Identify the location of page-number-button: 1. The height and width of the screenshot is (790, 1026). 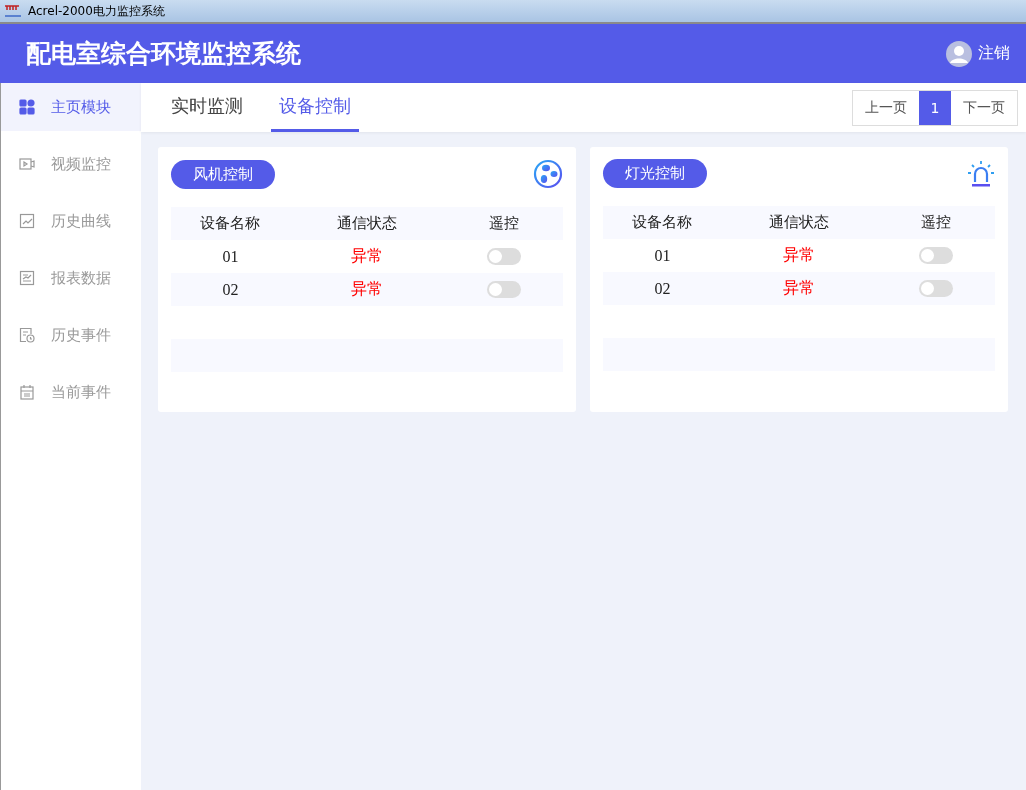
(935, 107).